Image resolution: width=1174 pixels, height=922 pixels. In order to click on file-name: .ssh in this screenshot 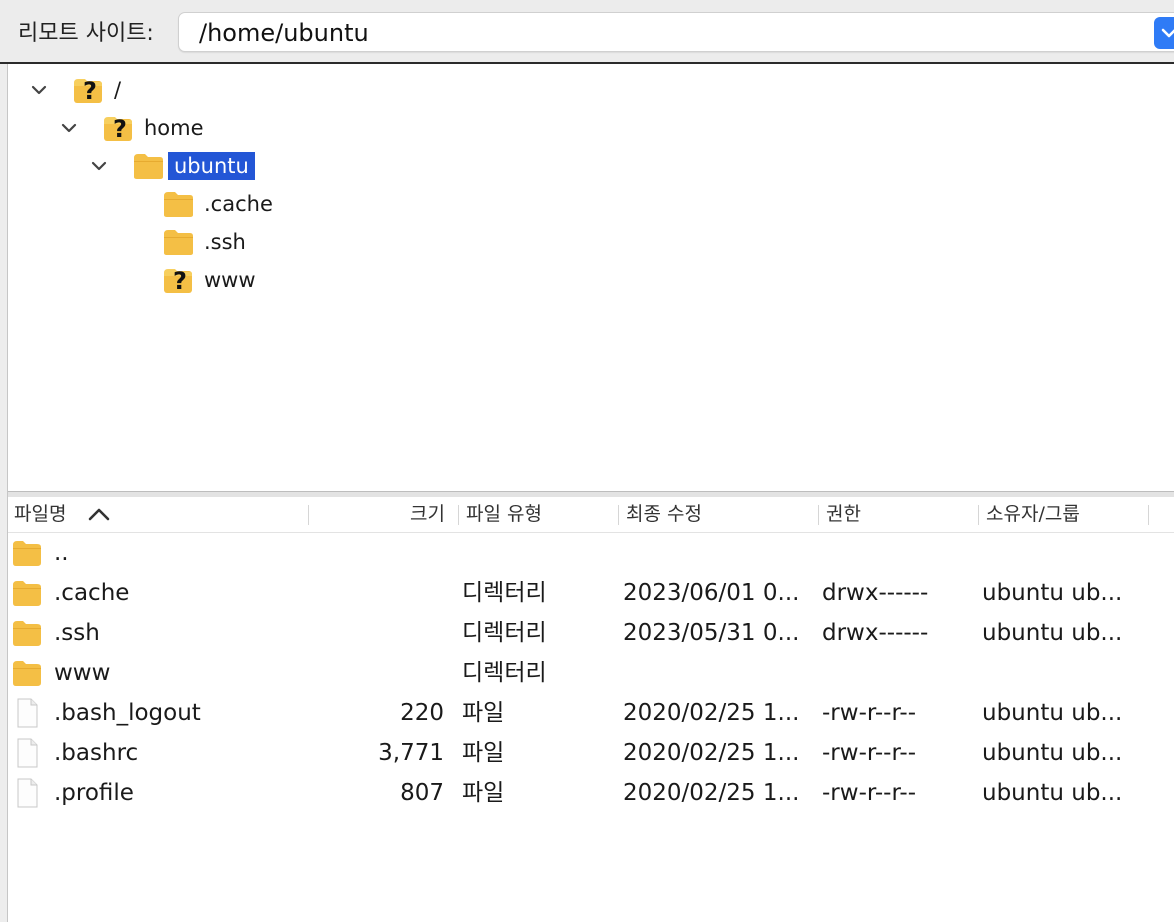, I will do `click(77, 633)`.